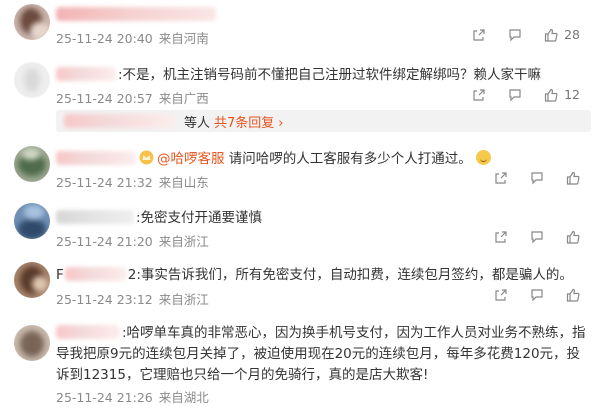 This screenshot has width=600, height=411. What do you see at coordinates (197, 123) in the screenshot?
I see `reply-suffix: 等人` at bounding box center [197, 123].